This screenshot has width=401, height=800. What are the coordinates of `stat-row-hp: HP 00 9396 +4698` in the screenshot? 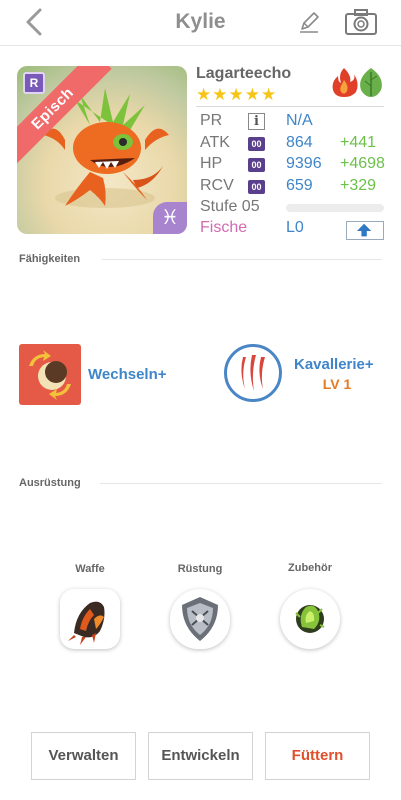 It's located at (295, 166).